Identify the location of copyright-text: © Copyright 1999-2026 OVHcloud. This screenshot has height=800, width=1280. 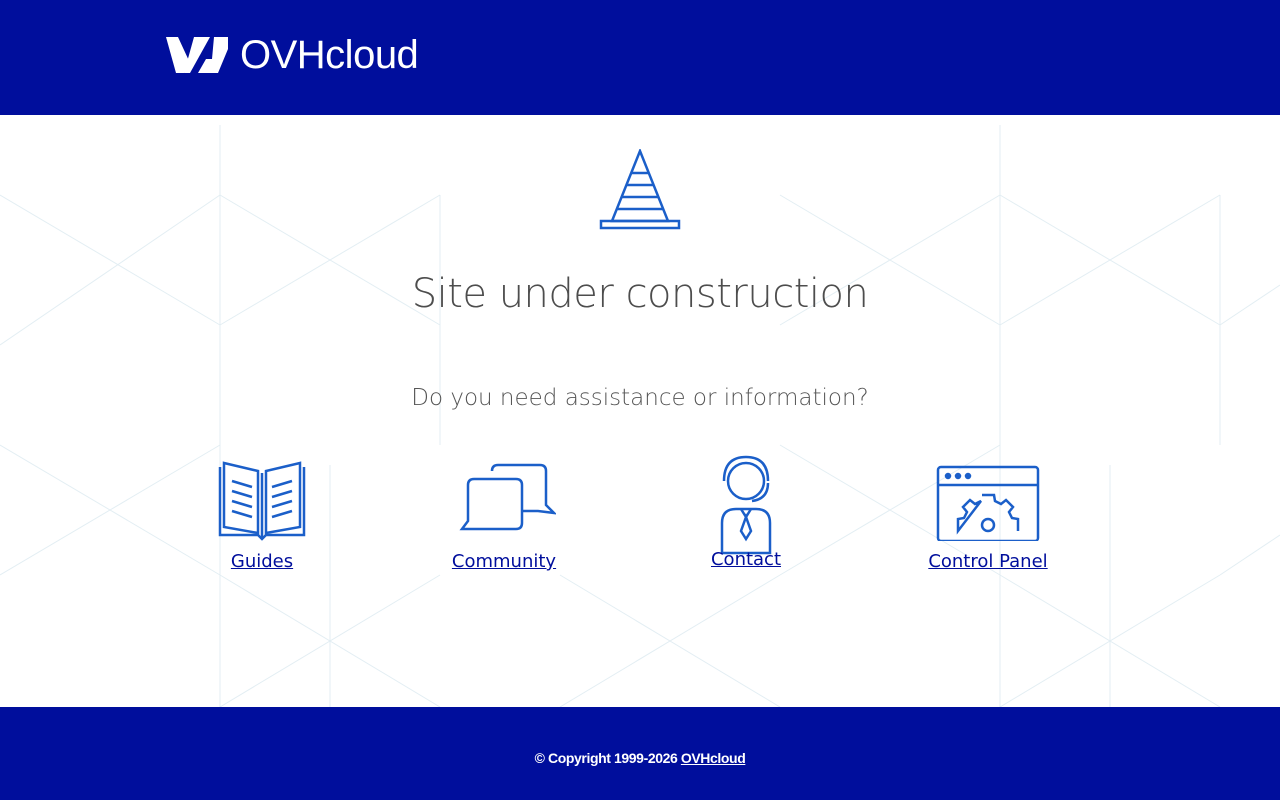
(640, 758).